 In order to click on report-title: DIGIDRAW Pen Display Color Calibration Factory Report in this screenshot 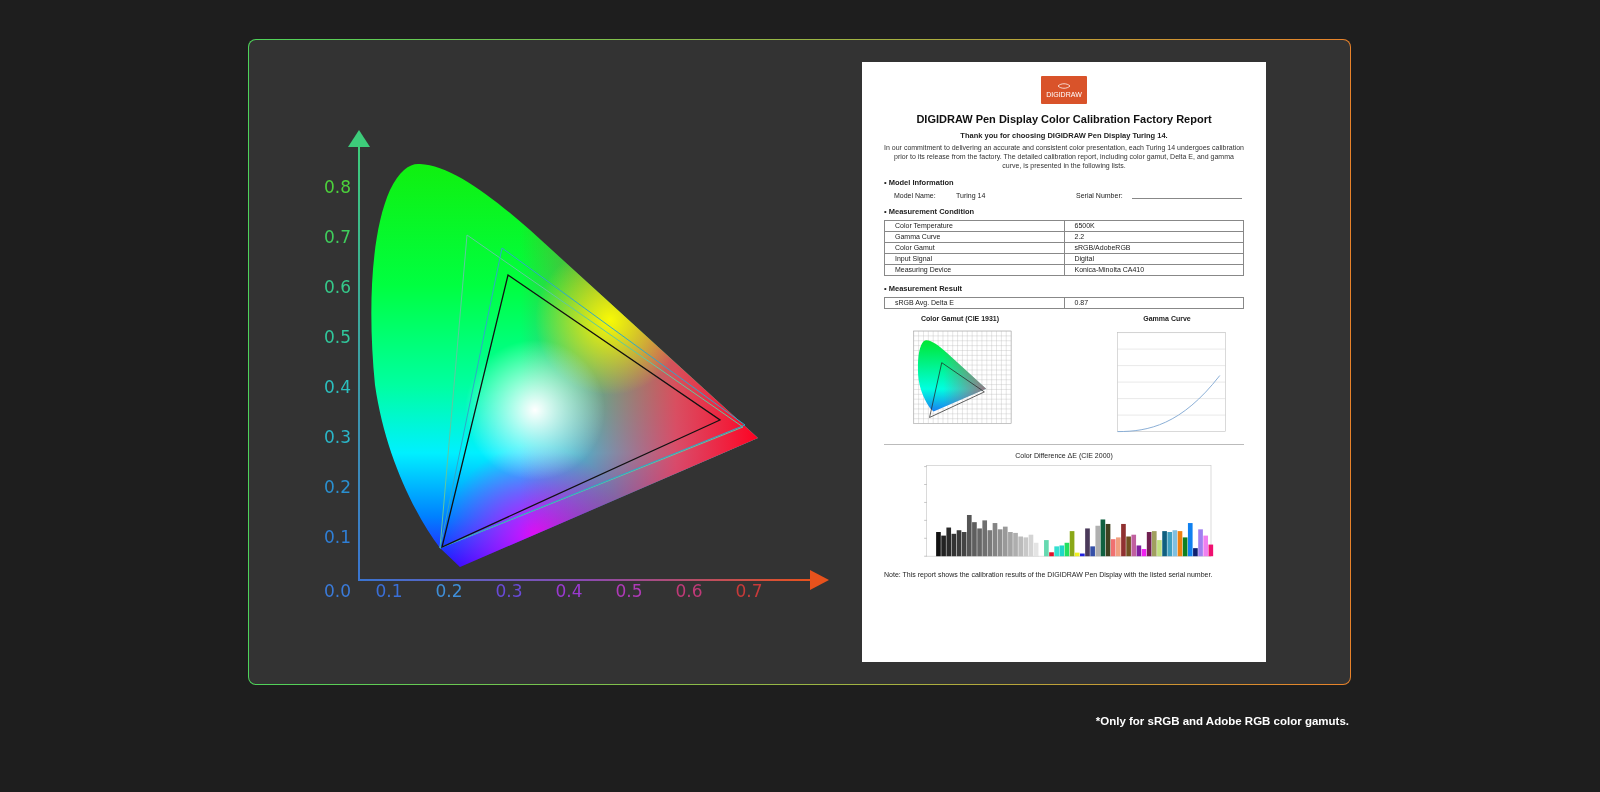, I will do `click(1064, 119)`.